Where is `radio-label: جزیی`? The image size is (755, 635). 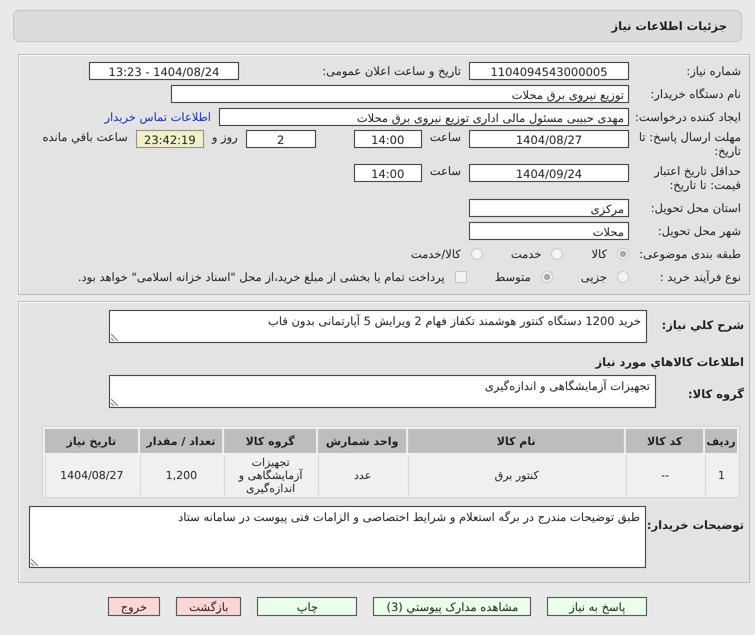
radio-label: جزیی is located at coordinates (593, 277).